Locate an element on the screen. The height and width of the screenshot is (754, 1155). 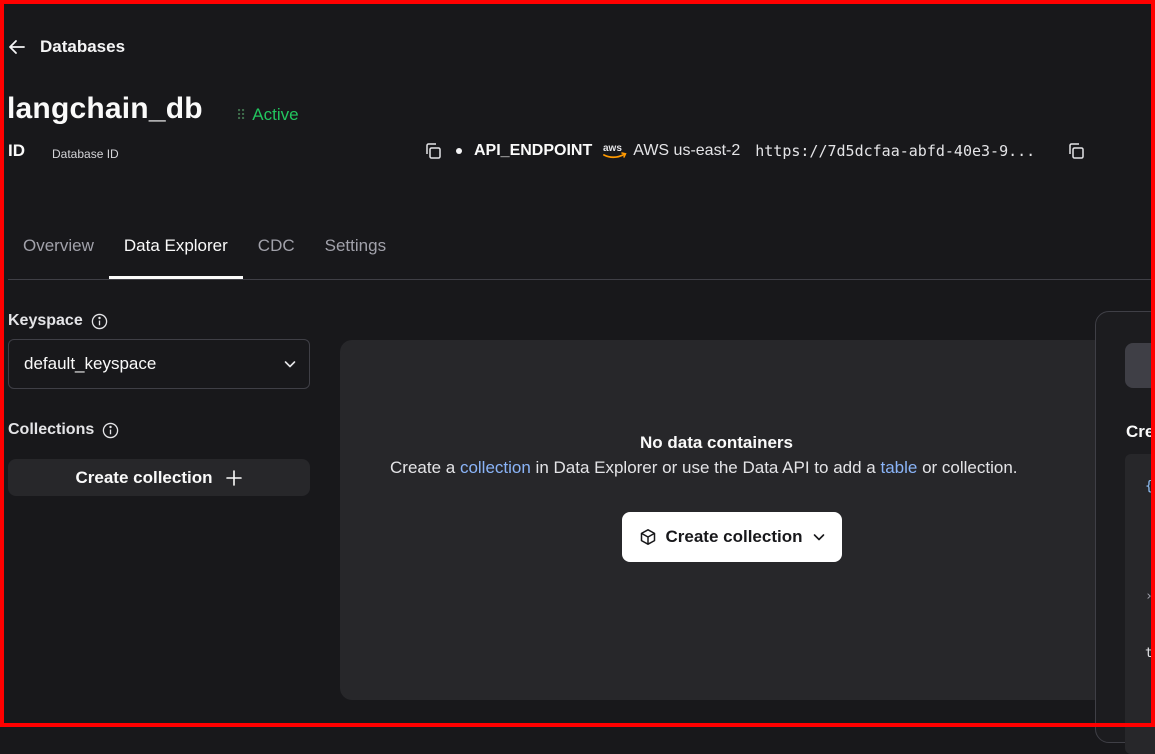
create-collection-label: Create collection is located at coordinates (144, 477).